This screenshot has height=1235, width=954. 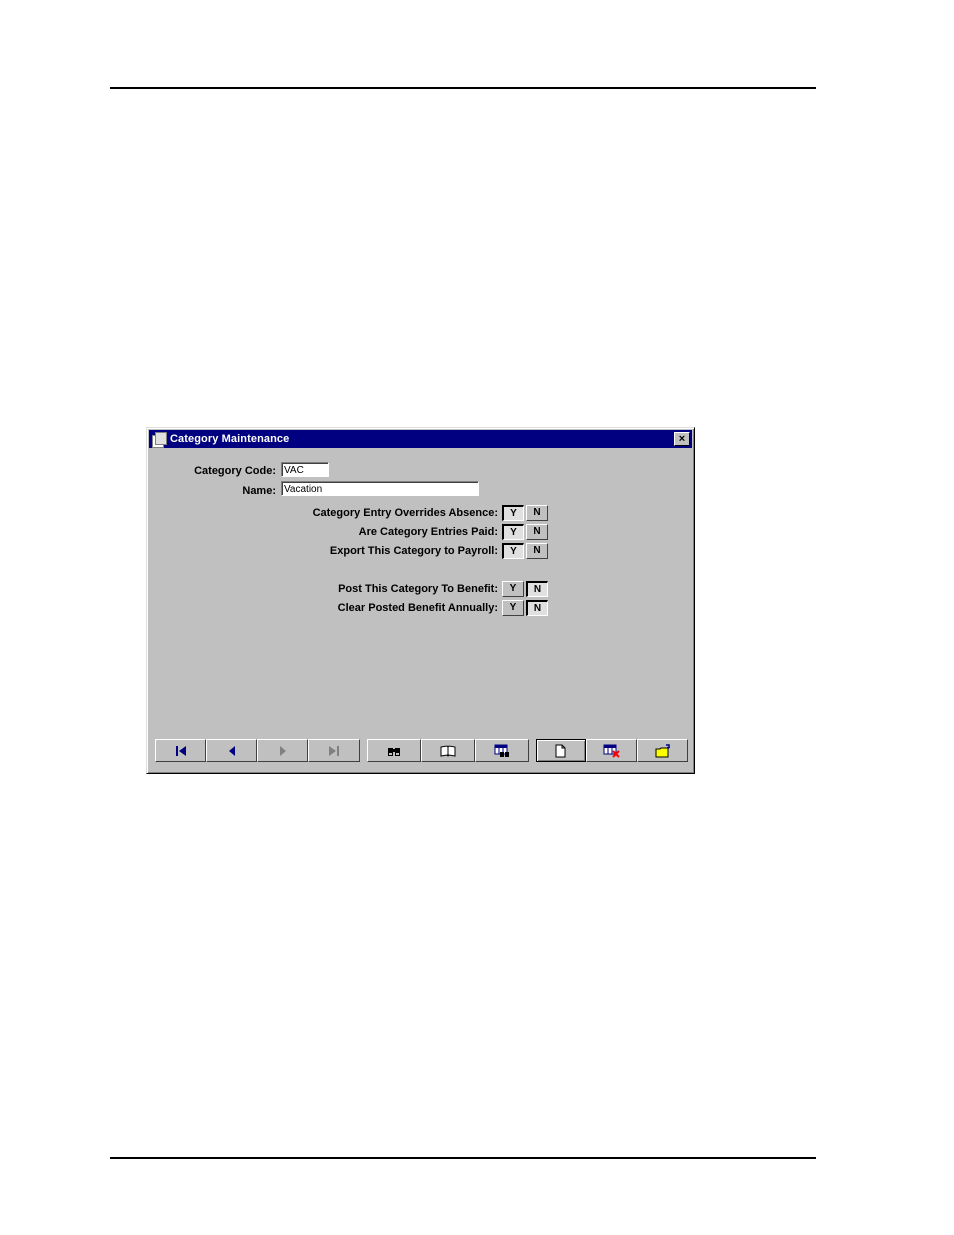 I want to click on name-field: Vacation, so click(x=380, y=488).